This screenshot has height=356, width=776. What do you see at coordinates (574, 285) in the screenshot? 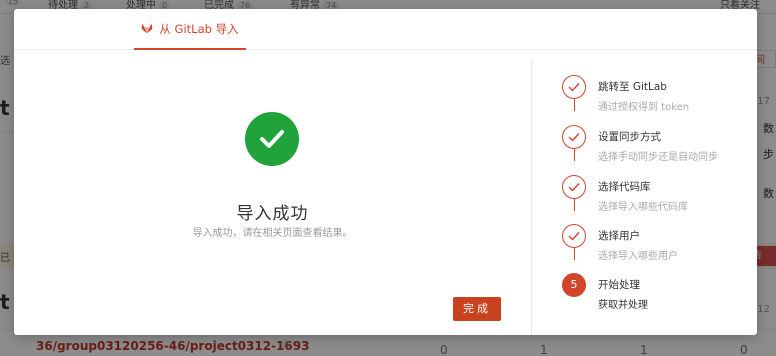
I see `step-number-badge: 5` at bounding box center [574, 285].